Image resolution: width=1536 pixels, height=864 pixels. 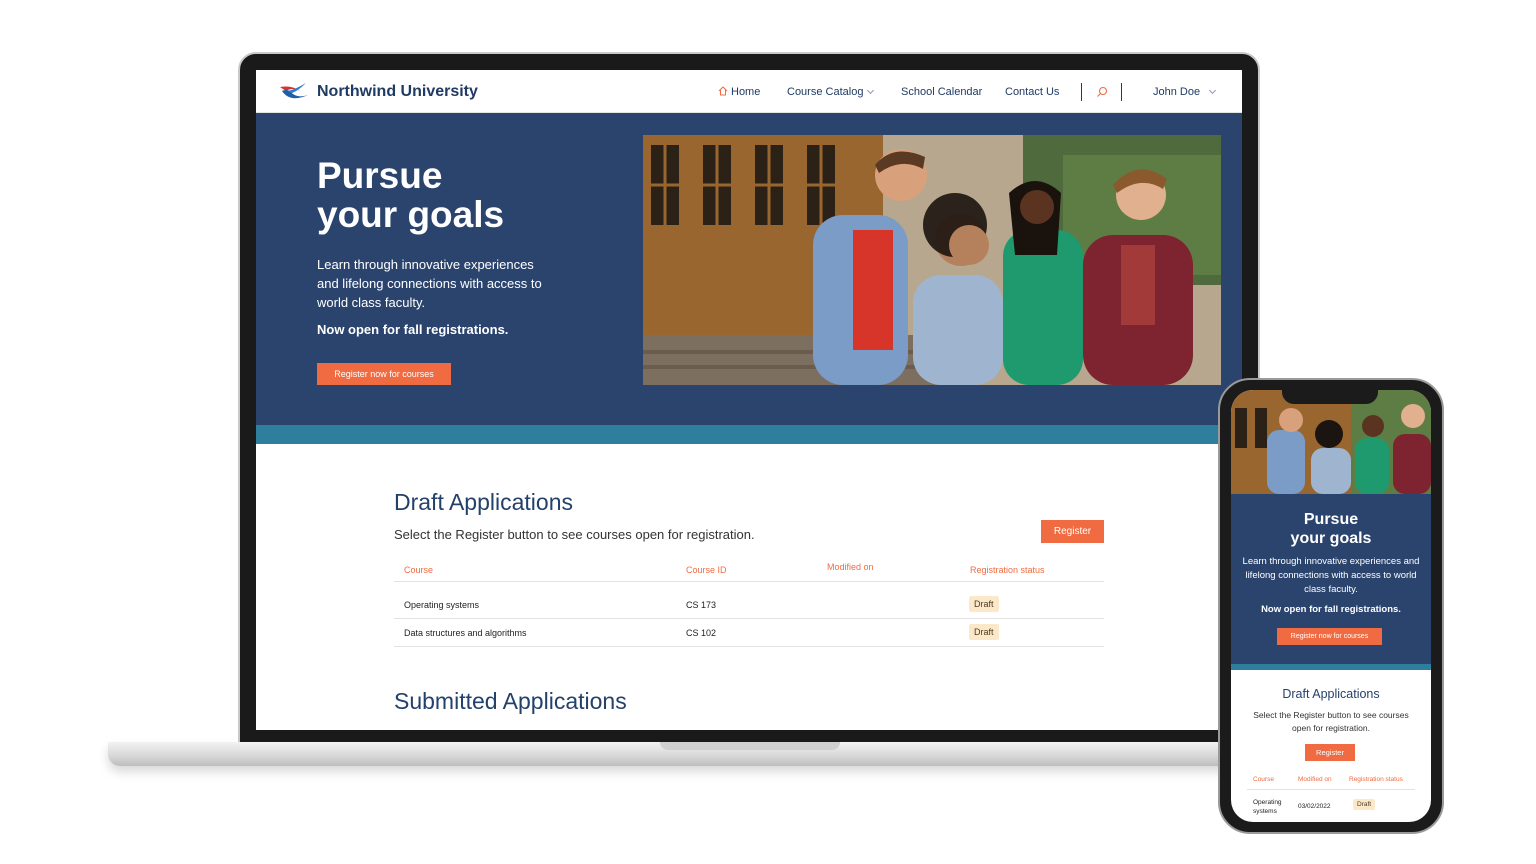 I want to click on mobile-hero-title-line: Pursue, so click(x=1331, y=519).